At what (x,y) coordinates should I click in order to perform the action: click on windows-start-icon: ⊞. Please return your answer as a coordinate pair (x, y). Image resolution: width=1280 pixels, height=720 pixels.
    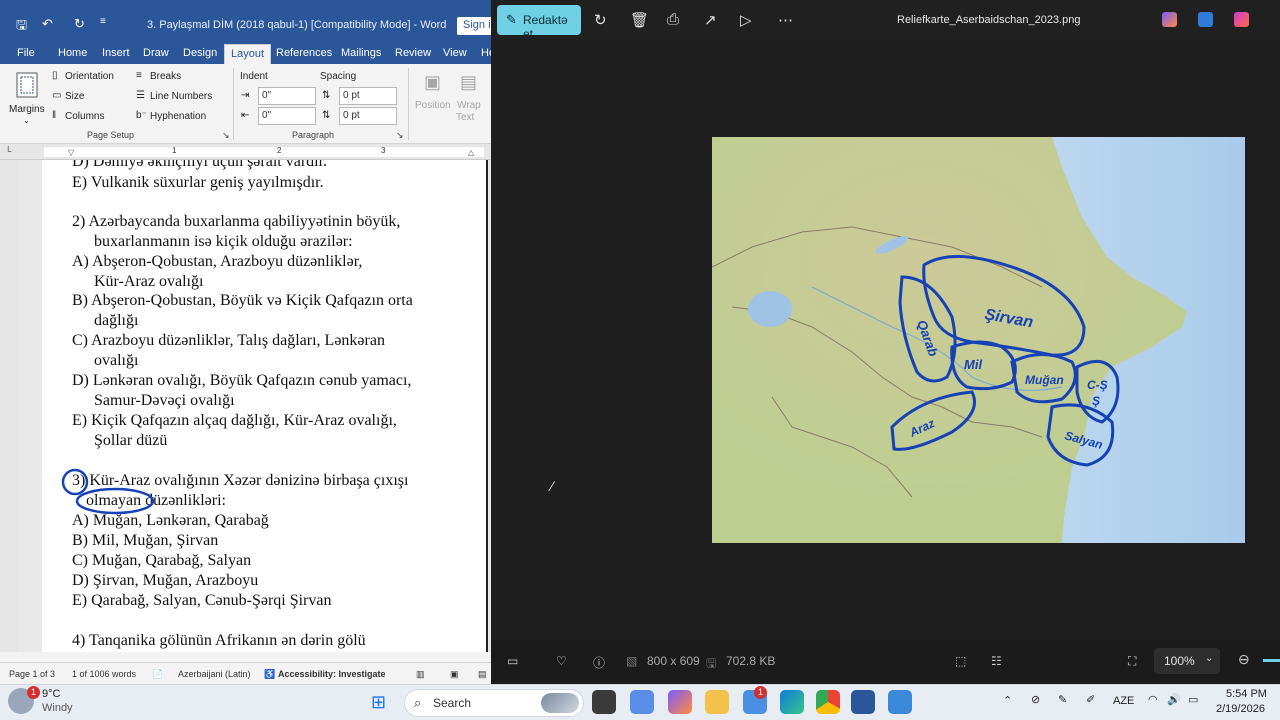
    Looking at the image, I should click on (378, 702).